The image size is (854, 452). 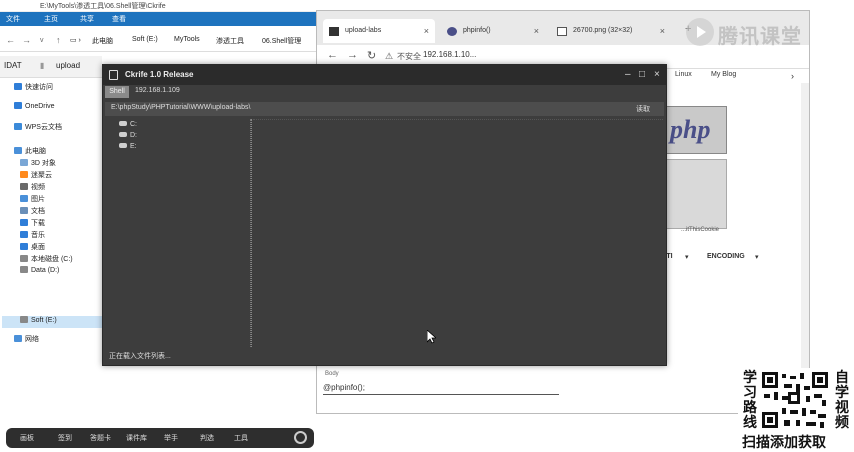 I want to click on breadcrumb-shell-manage: 06.Shell管理, so click(x=281, y=41).